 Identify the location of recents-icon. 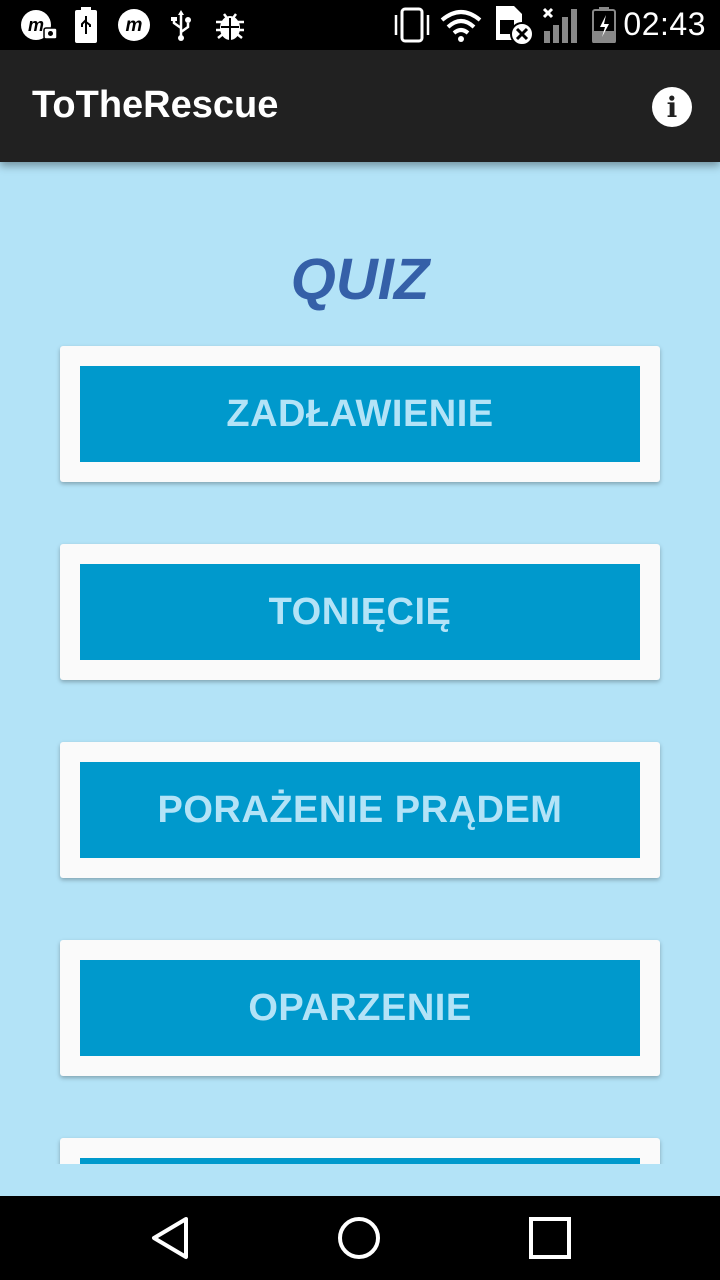
(550, 1238).